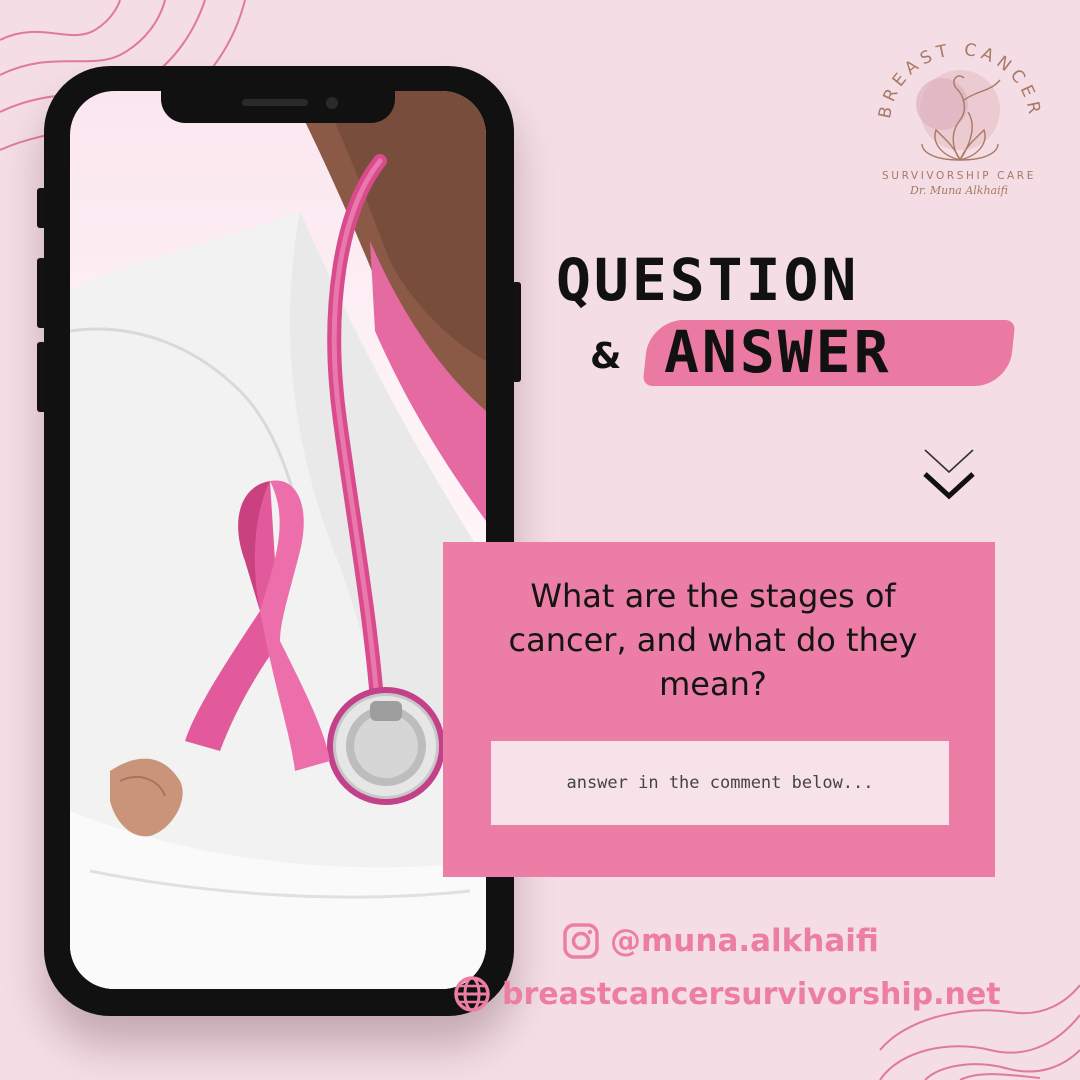 This screenshot has width=1080, height=1080. What do you see at coordinates (959, 176) in the screenshot?
I see `logo-subtitle: SURVIVORSHIP CARE` at bounding box center [959, 176].